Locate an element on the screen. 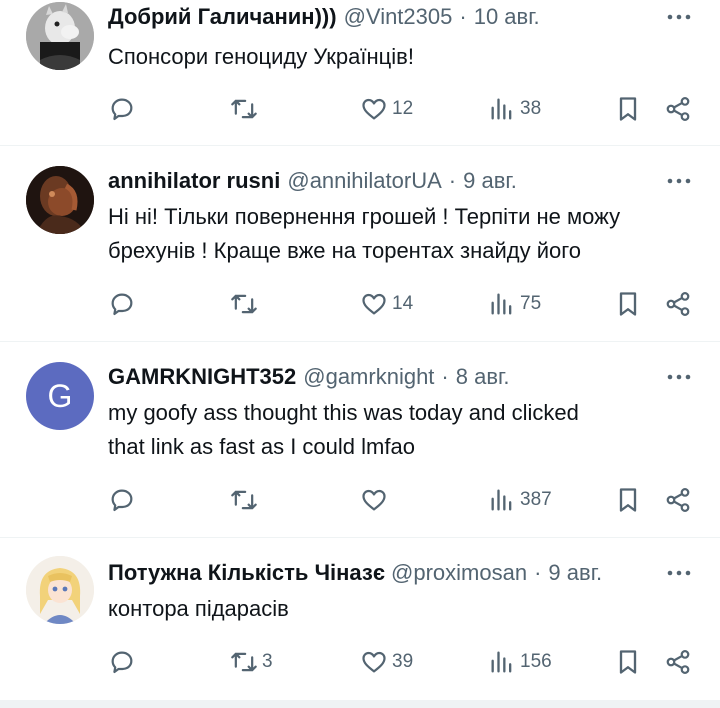 The height and width of the screenshot is (708, 720). like-button is located at coordinates (376, 500).